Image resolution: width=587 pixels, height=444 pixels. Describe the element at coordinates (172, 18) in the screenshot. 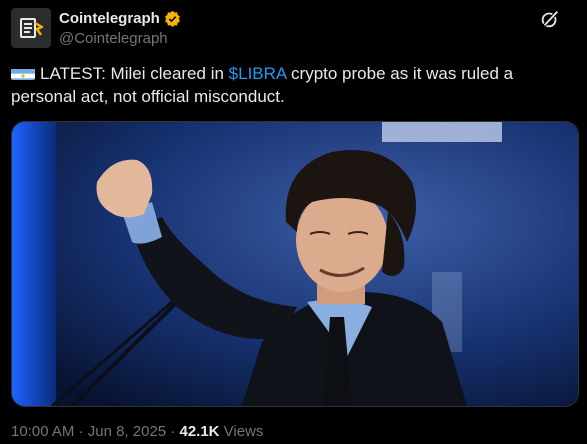

I see `verified-badge-icon` at that location.